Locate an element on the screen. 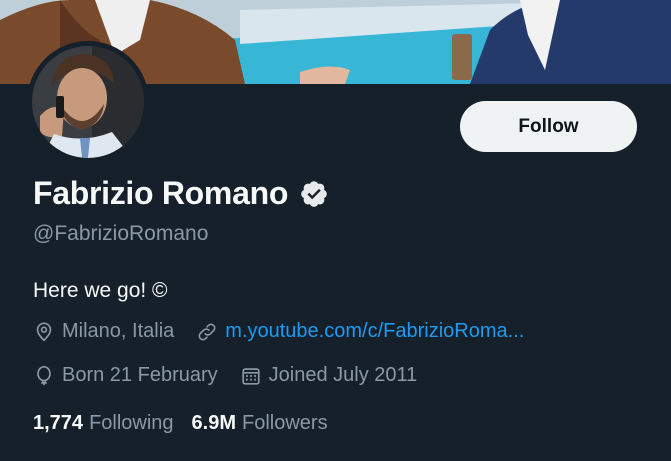  verified-badge-icon is located at coordinates (314, 194).